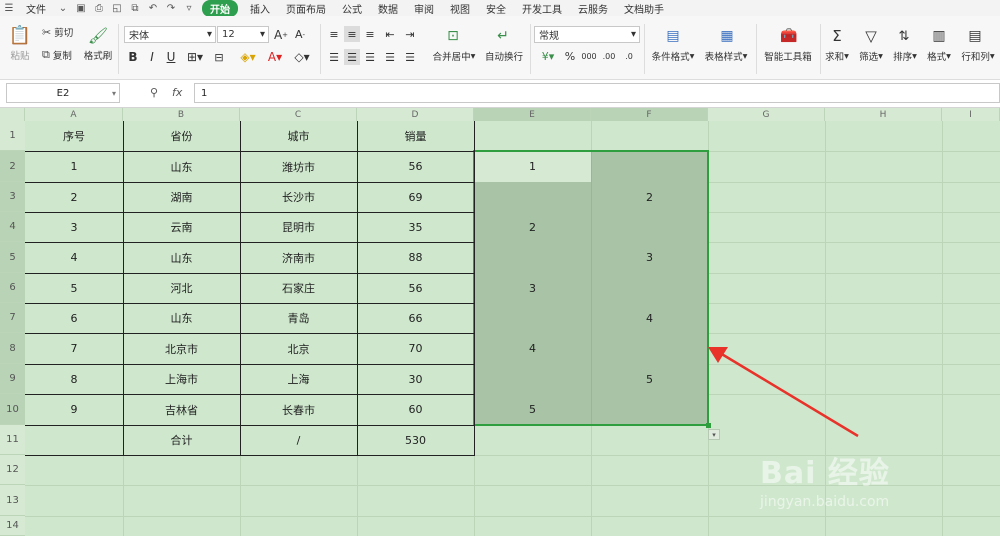  I want to click on italic-icon: I, so click(152, 57).